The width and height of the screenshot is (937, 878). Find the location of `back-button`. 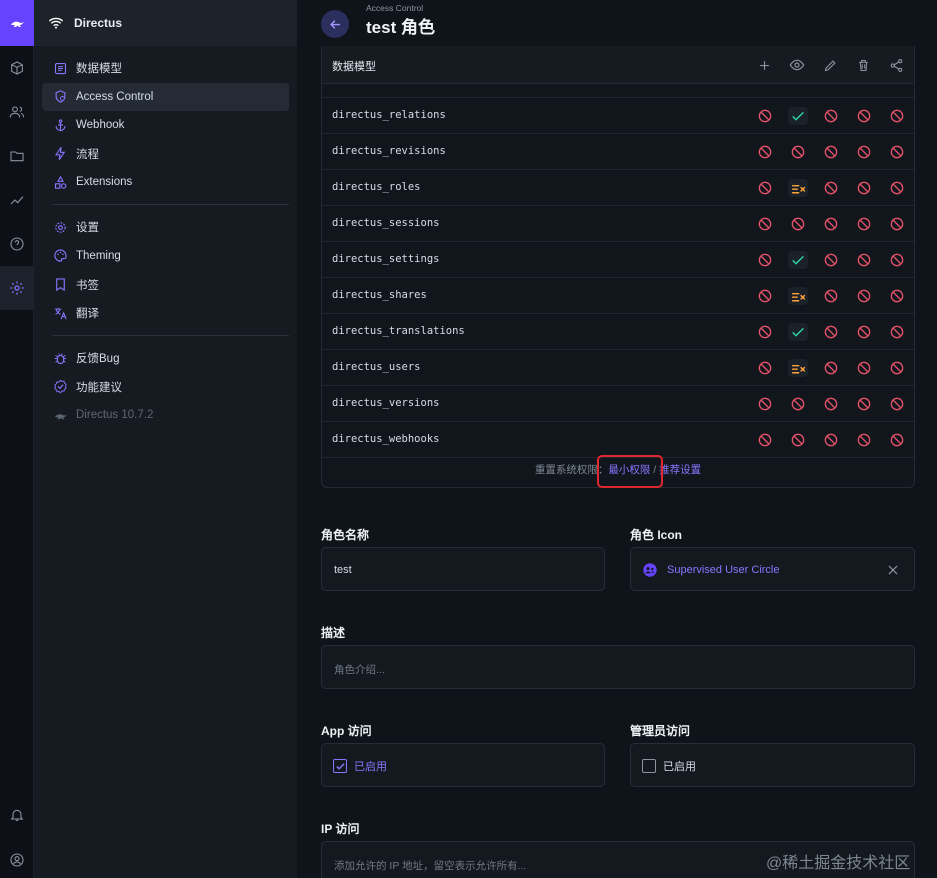

back-button is located at coordinates (335, 24).